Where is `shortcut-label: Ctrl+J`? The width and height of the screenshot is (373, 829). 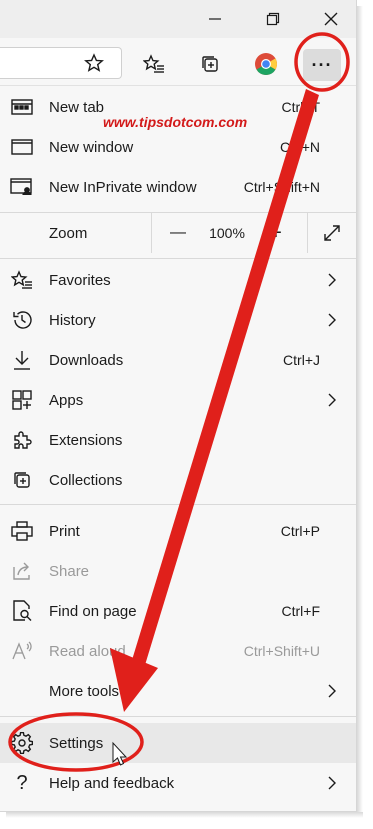
shortcut-label: Ctrl+J is located at coordinates (301, 360).